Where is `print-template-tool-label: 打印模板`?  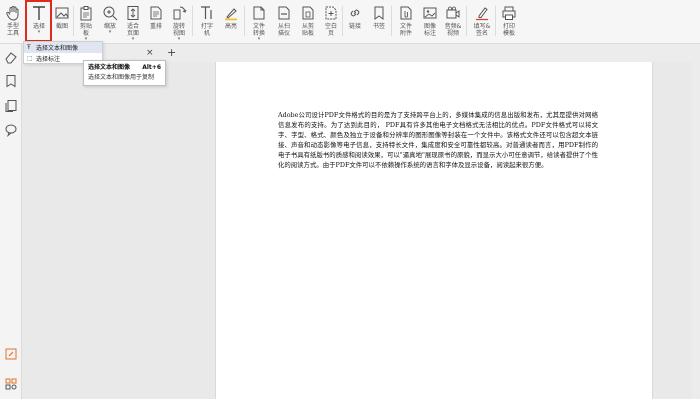 print-template-tool-label: 打印模板 is located at coordinates (508, 30).